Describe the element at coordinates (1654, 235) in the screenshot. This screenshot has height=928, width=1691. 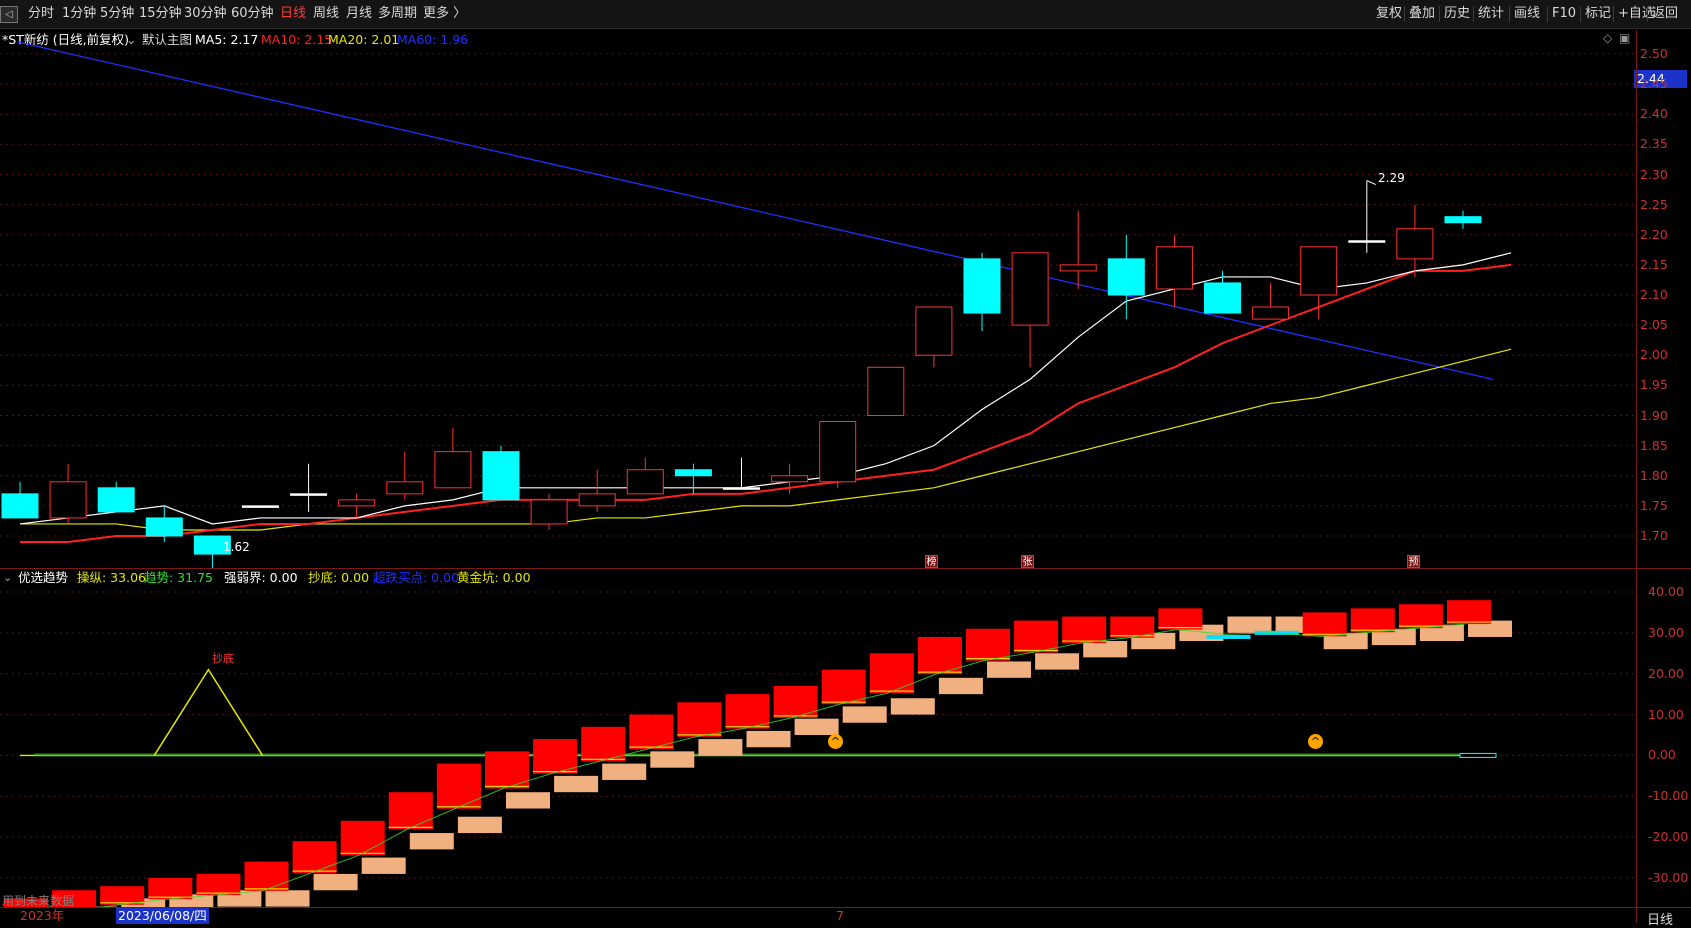
I see `price-tick-label: 2.20` at that location.